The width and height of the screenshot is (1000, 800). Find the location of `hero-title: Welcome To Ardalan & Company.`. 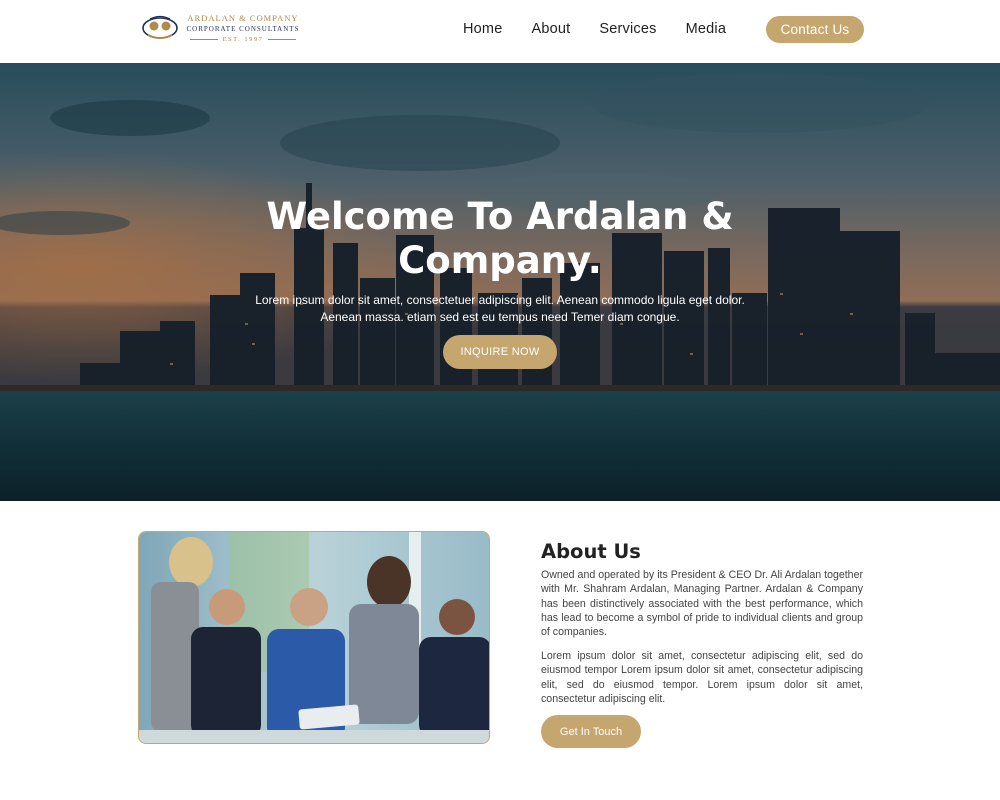

hero-title: Welcome To Ardalan & Company. is located at coordinates (500, 239).